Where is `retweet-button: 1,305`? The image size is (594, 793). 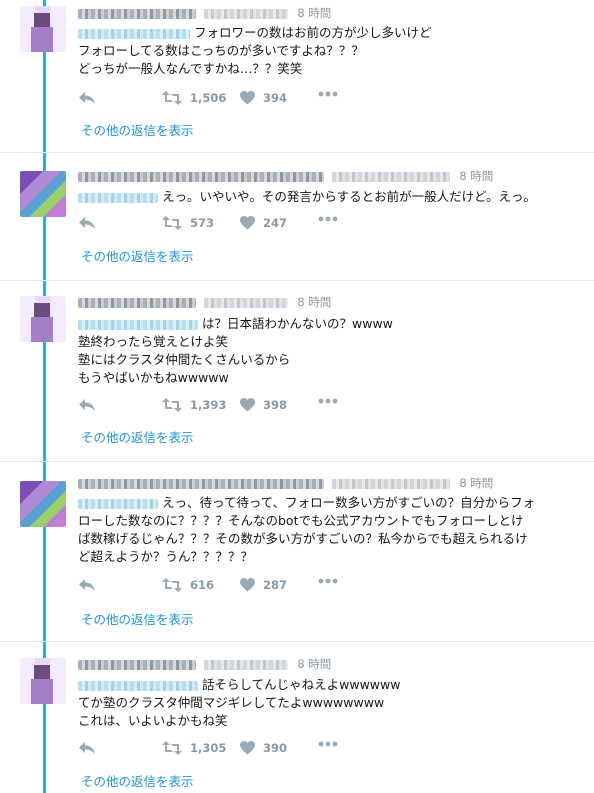
retweet-button: 1,305 is located at coordinates (194, 748).